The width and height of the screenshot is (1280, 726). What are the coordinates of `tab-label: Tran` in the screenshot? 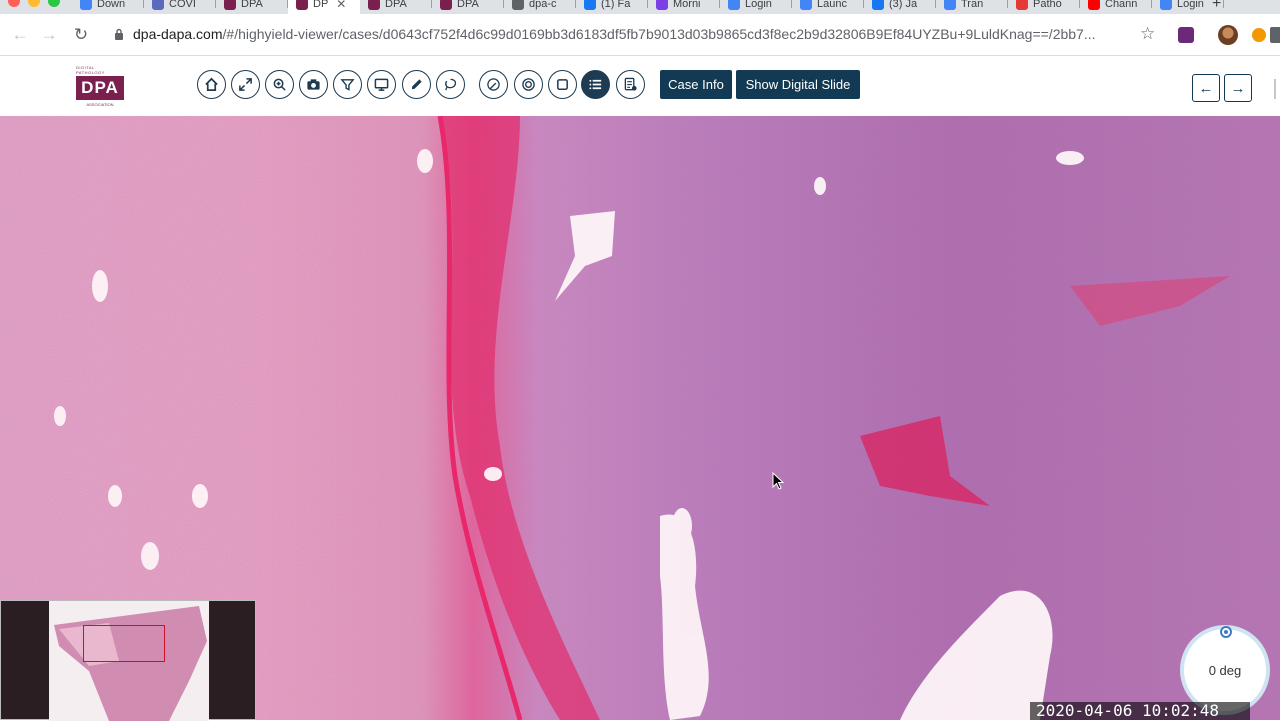 It's located at (972, 5).